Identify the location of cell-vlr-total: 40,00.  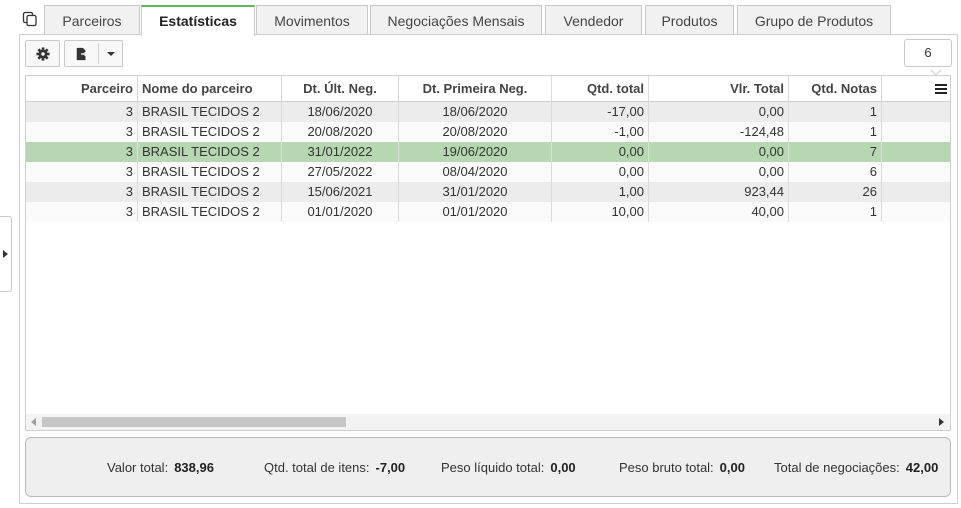
(719, 212).